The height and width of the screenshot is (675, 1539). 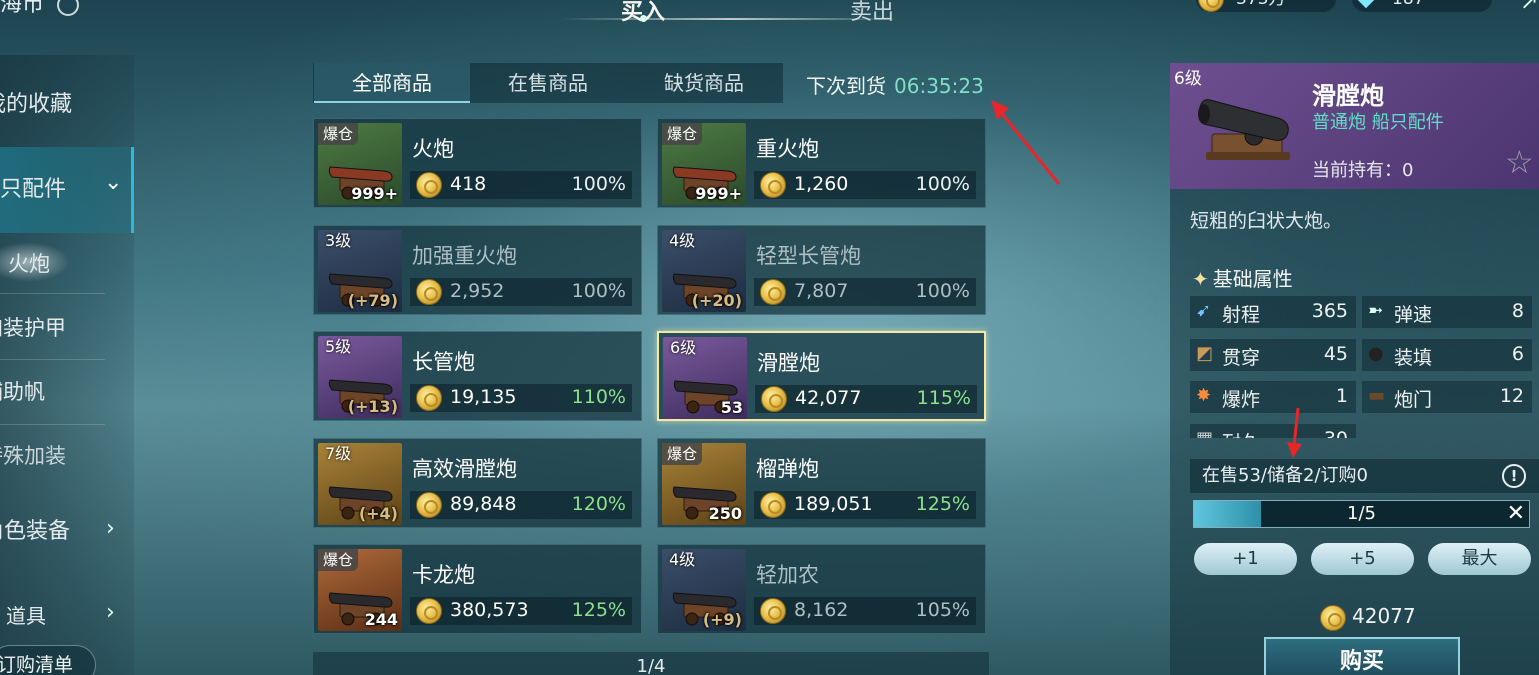 What do you see at coordinates (1447, 312) in the screenshot?
I see `attribute-cell: ➼ 弹速 8` at bounding box center [1447, 312].